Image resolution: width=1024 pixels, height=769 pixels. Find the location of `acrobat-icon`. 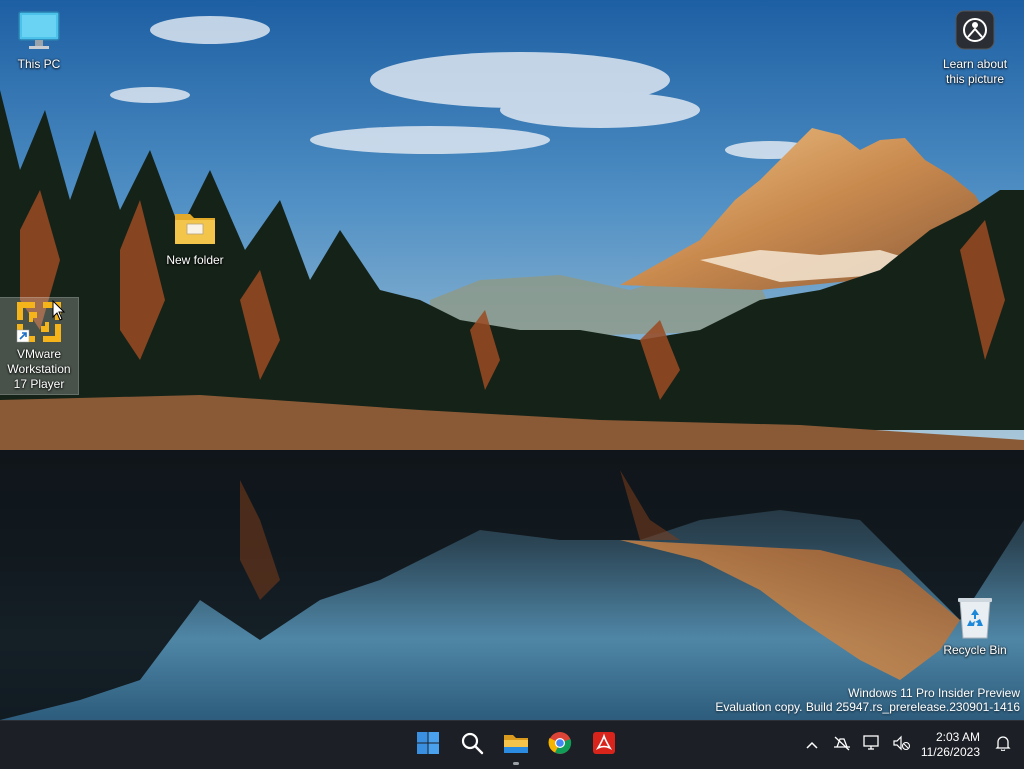

acrobat-icon is located at coordinates (604, 745).